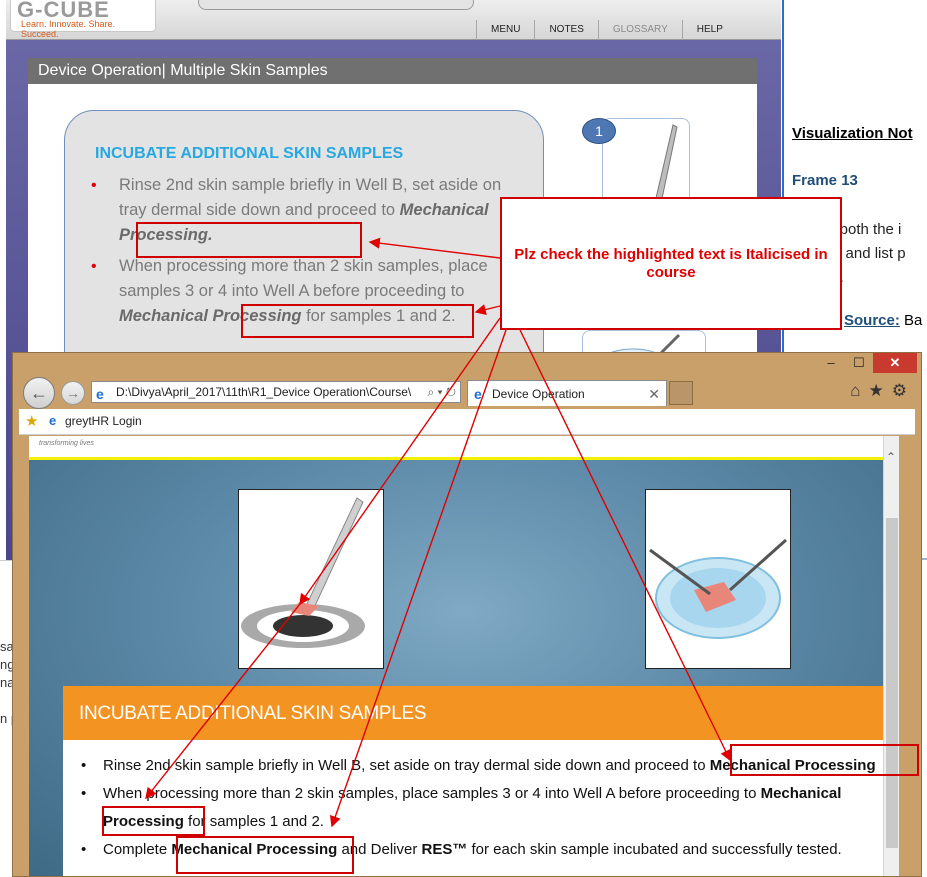  I want to click on gcube-logo: G-CUBE Learn. Innovate. Share. Succeed., so click(83, 19).